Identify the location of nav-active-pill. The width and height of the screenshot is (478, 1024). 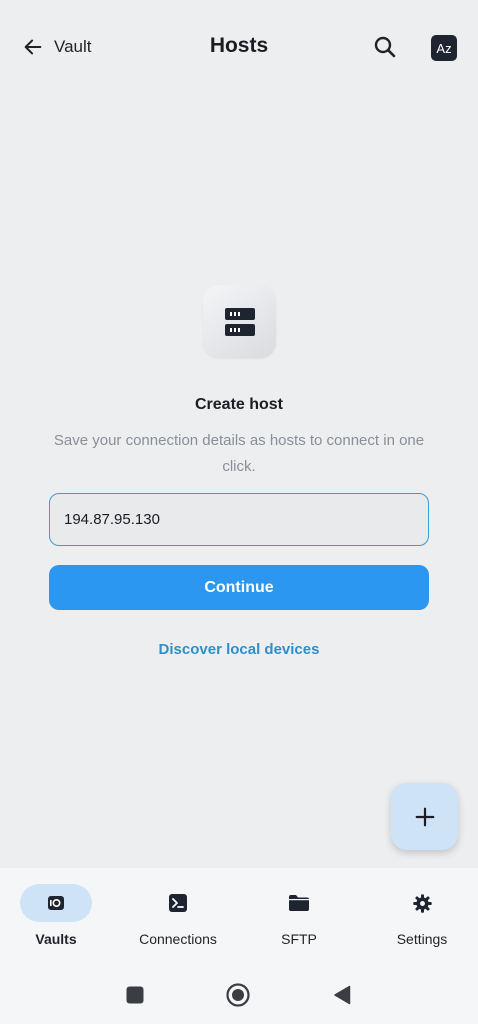
(56, 903).